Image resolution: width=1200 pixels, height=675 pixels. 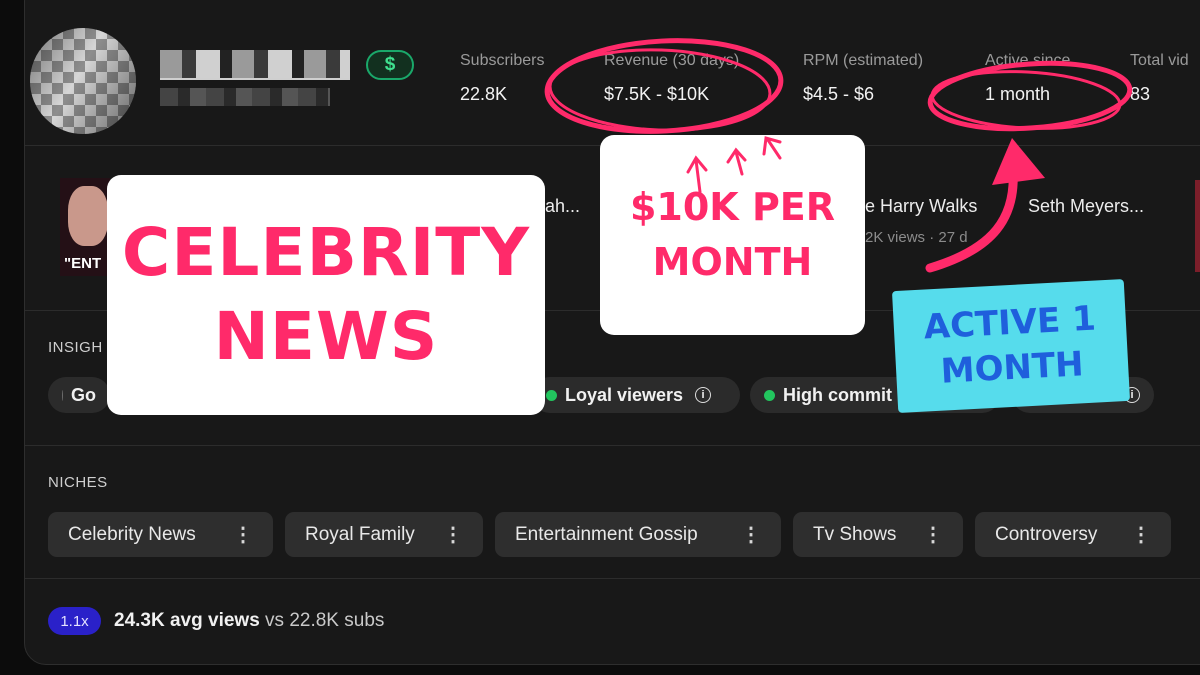 What do you see at coordinates (1030, 96) in the screenshot?
I see `active-circle` at bounding box center [1030, 96].